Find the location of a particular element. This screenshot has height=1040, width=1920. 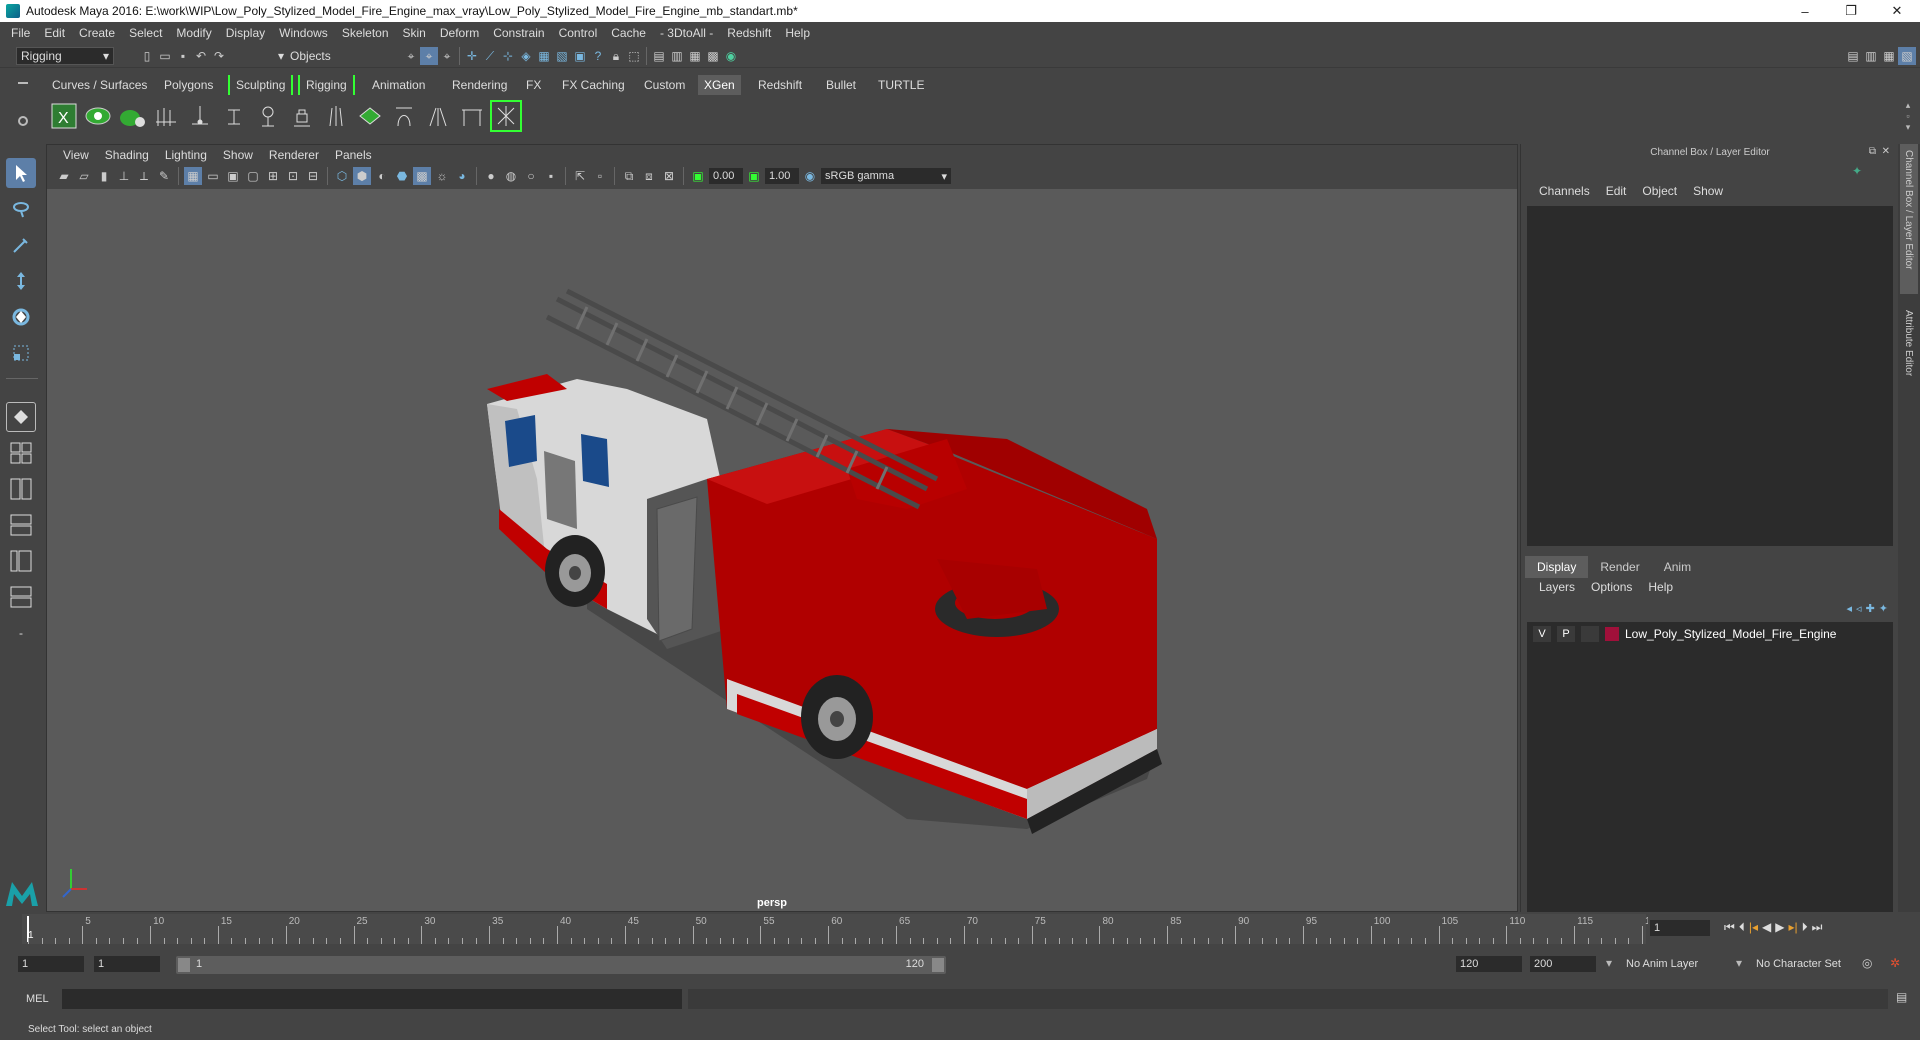

move-layer-down-icon: ◃ is located at coordinates (1859, 608).